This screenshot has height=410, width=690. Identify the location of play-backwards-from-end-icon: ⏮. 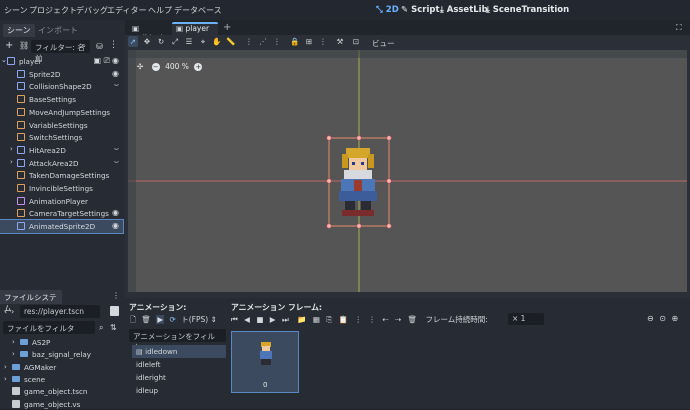
(234, 319).